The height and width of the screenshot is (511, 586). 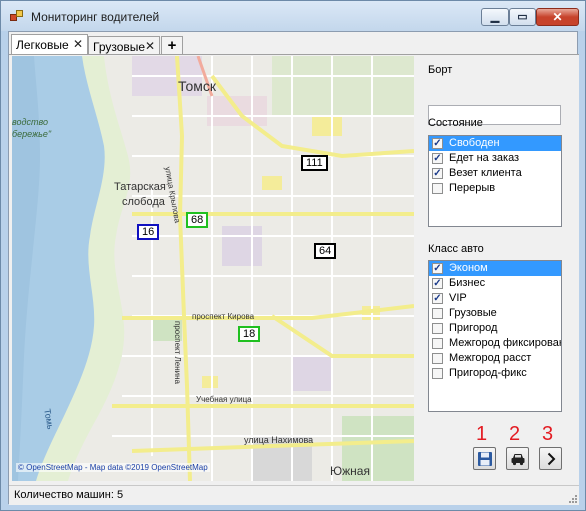 What do you see at coordinates (456, 249) in the screenshot?
I see `class-label: Класс авто` at bounding box center [456, 249].